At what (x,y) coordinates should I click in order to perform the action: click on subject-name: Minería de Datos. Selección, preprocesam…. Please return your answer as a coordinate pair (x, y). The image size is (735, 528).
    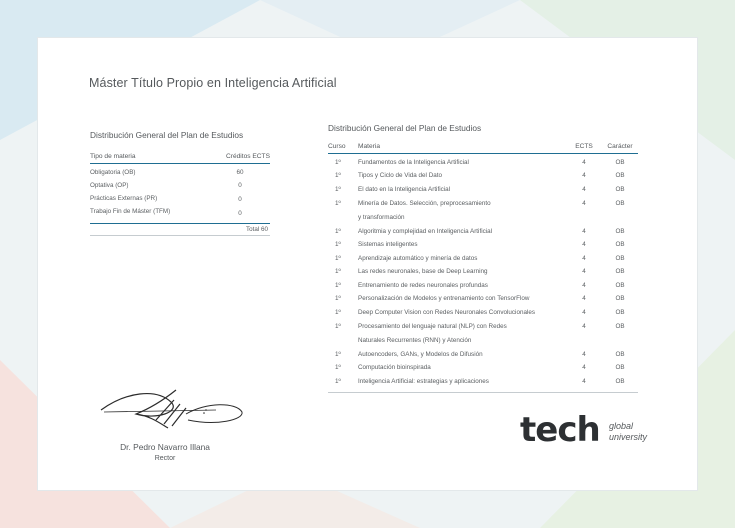
    Looking at the image, I should click on (424, 203).